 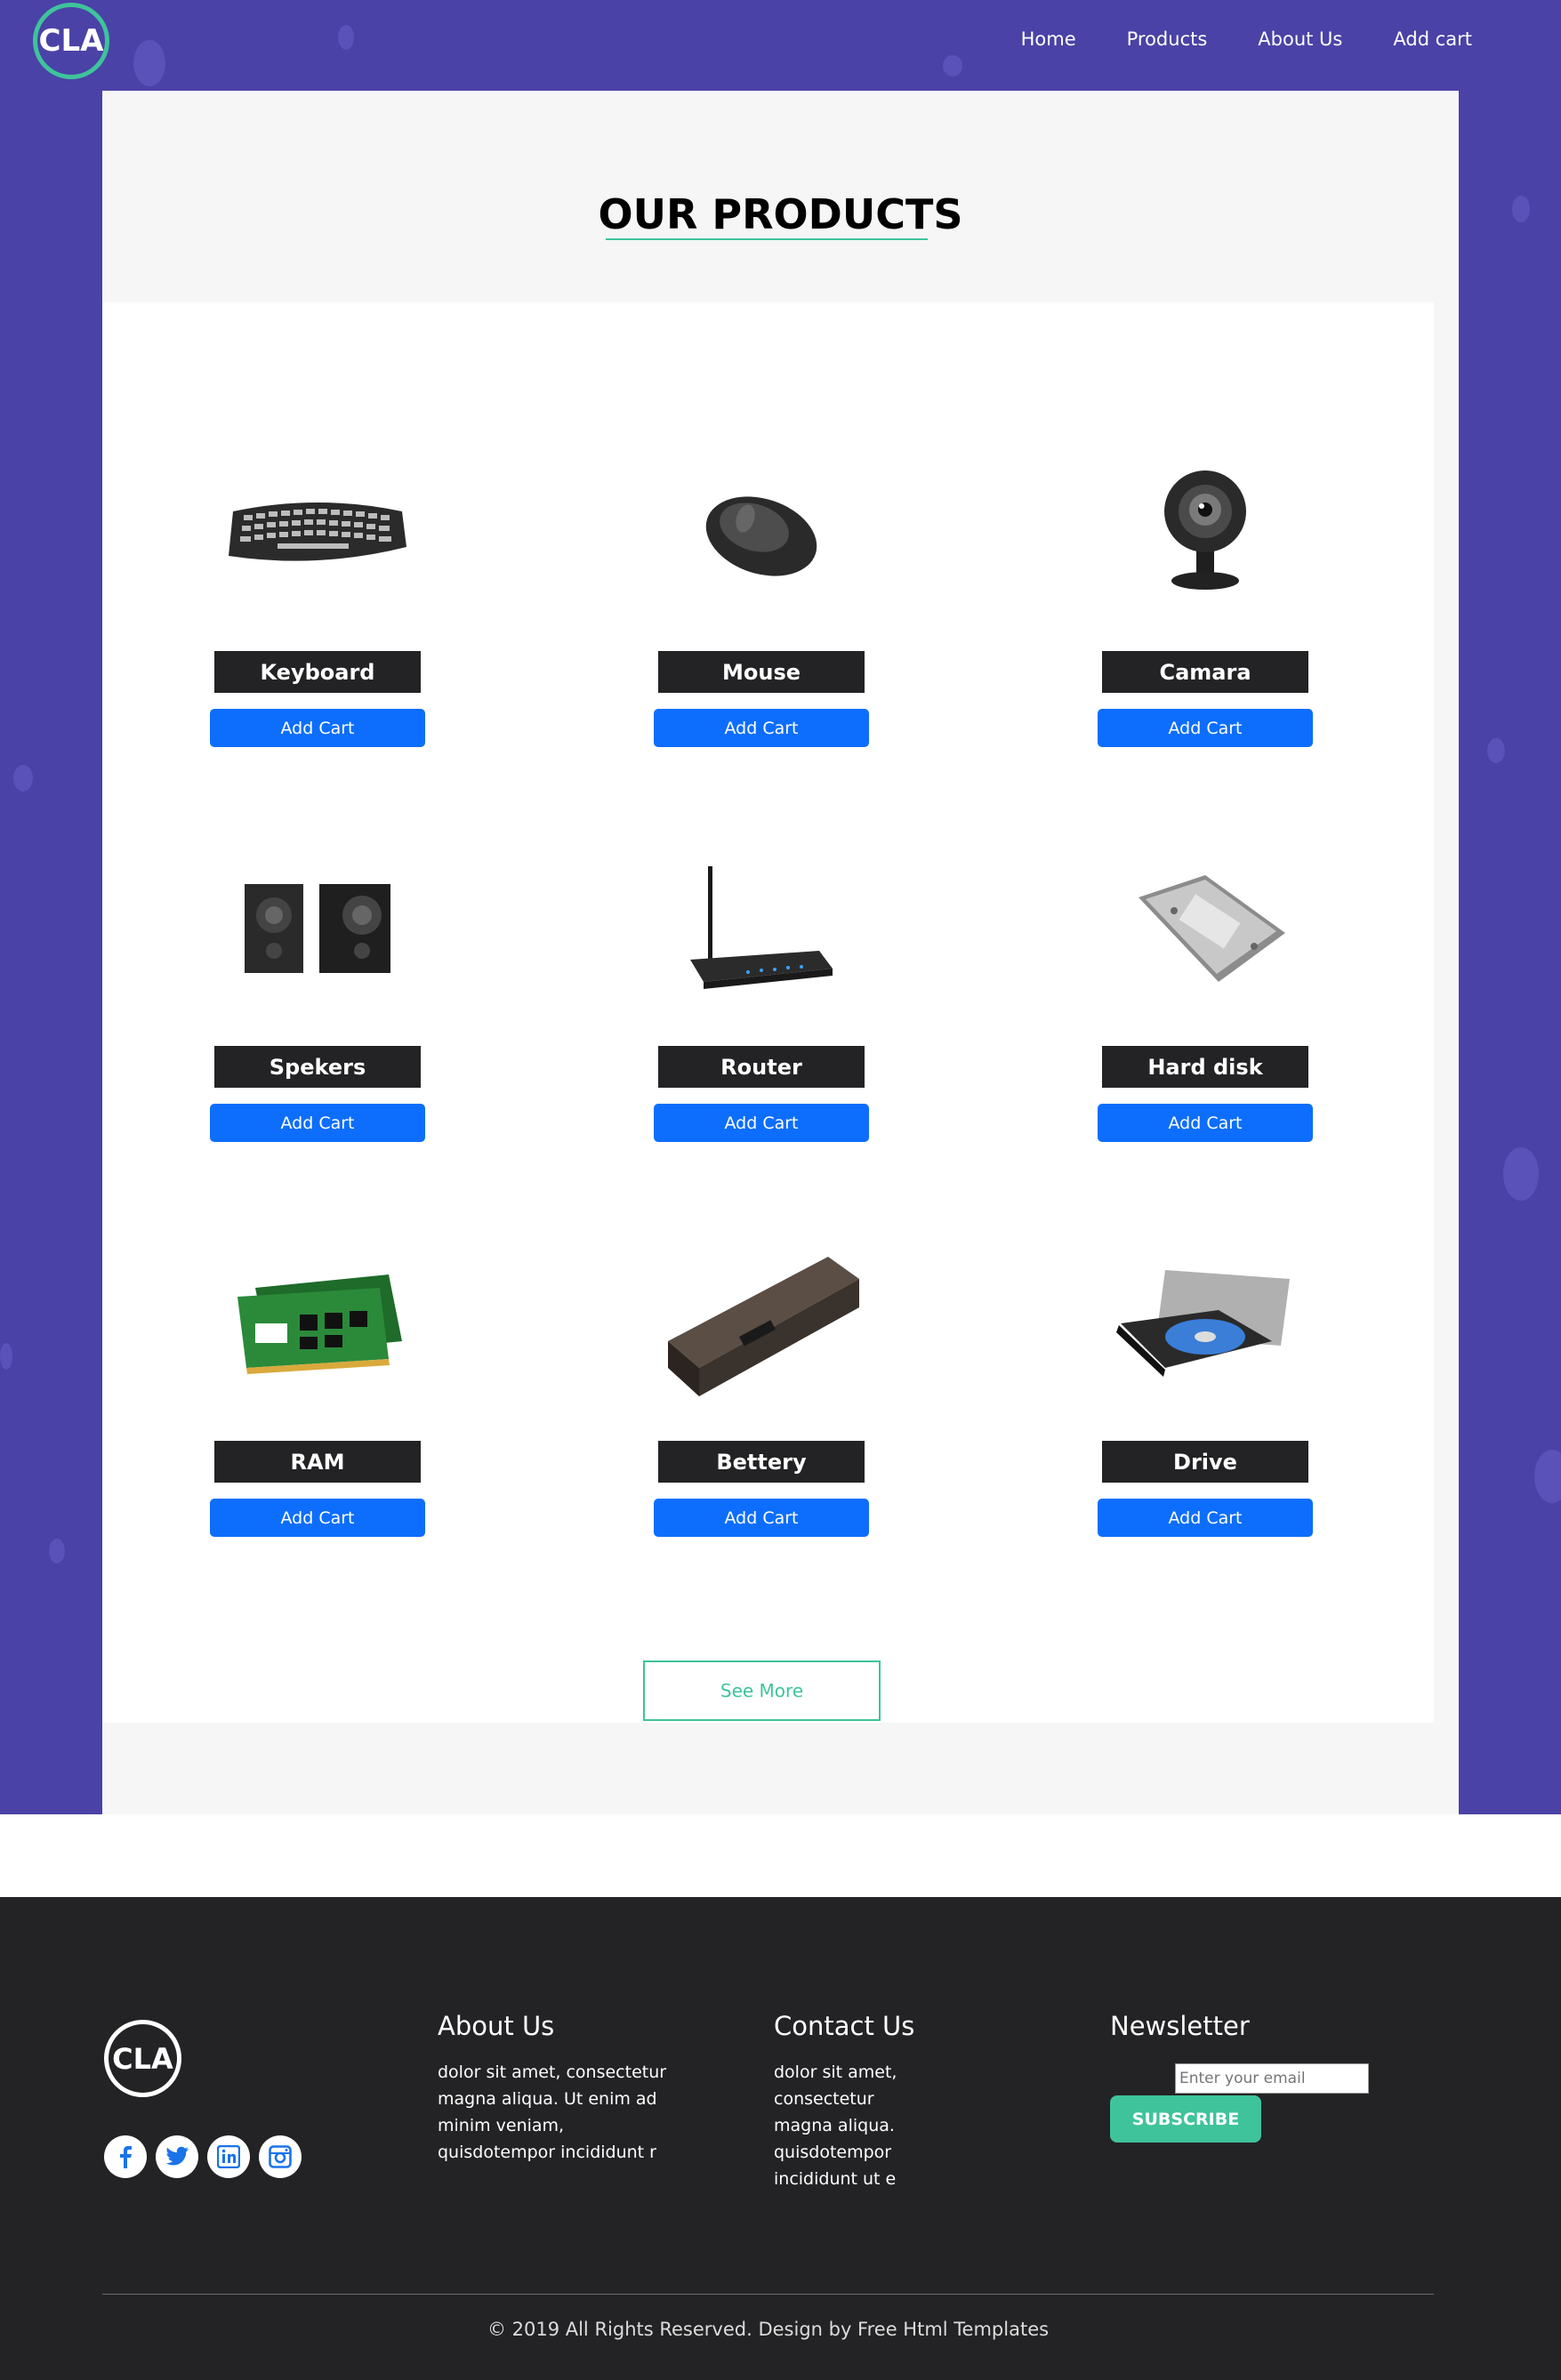 What do you see at coordinates (1205, 1067) in the screenshot?
I see `product-name: Hard disk` at bounding box center [1205, 1067].